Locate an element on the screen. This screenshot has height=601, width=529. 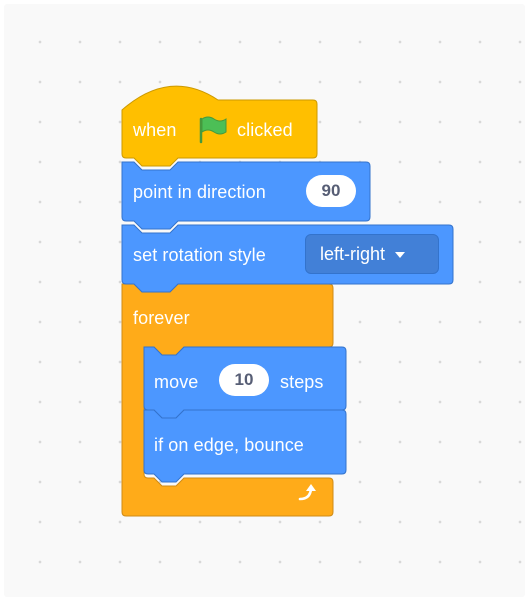
bounce-label: if on edge, bounce is located at coordinates (229, 445).